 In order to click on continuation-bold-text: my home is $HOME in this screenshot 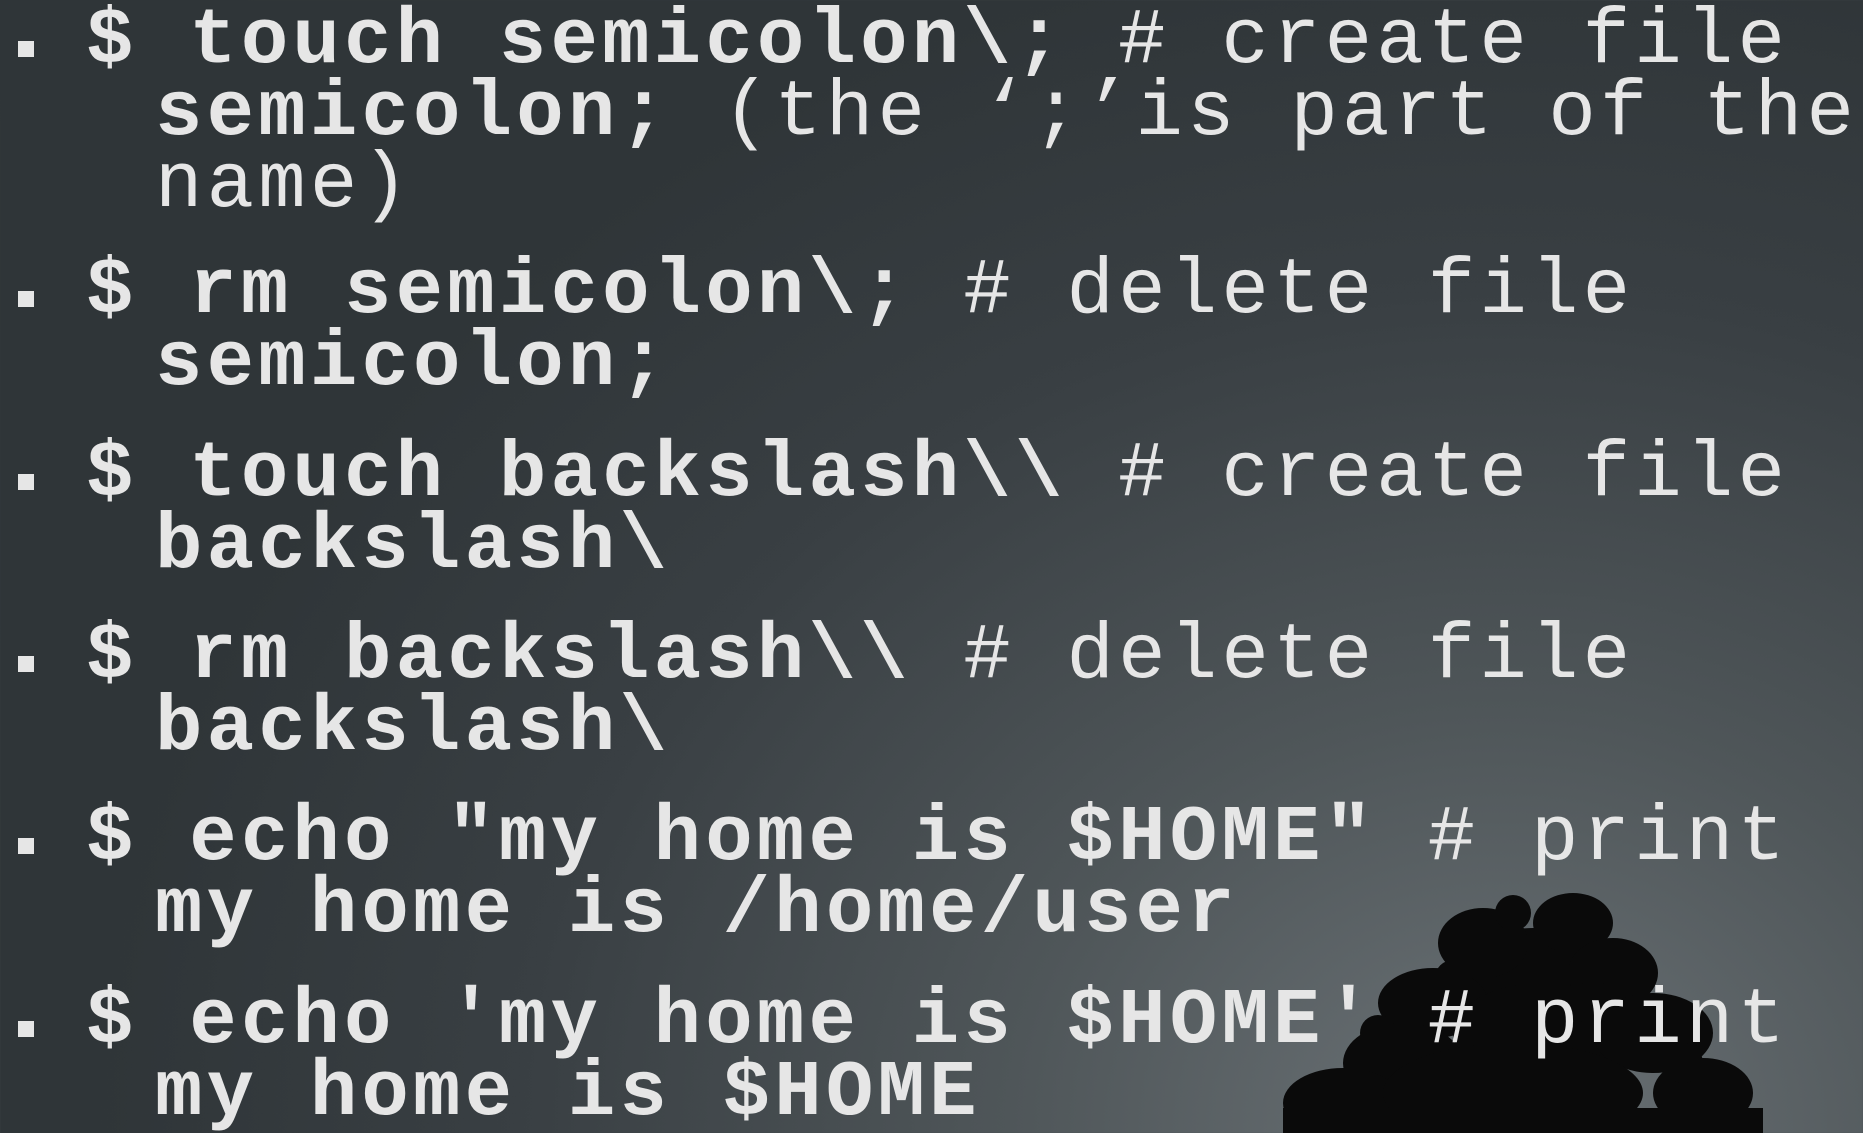, I will do `click(568, 1090)`.